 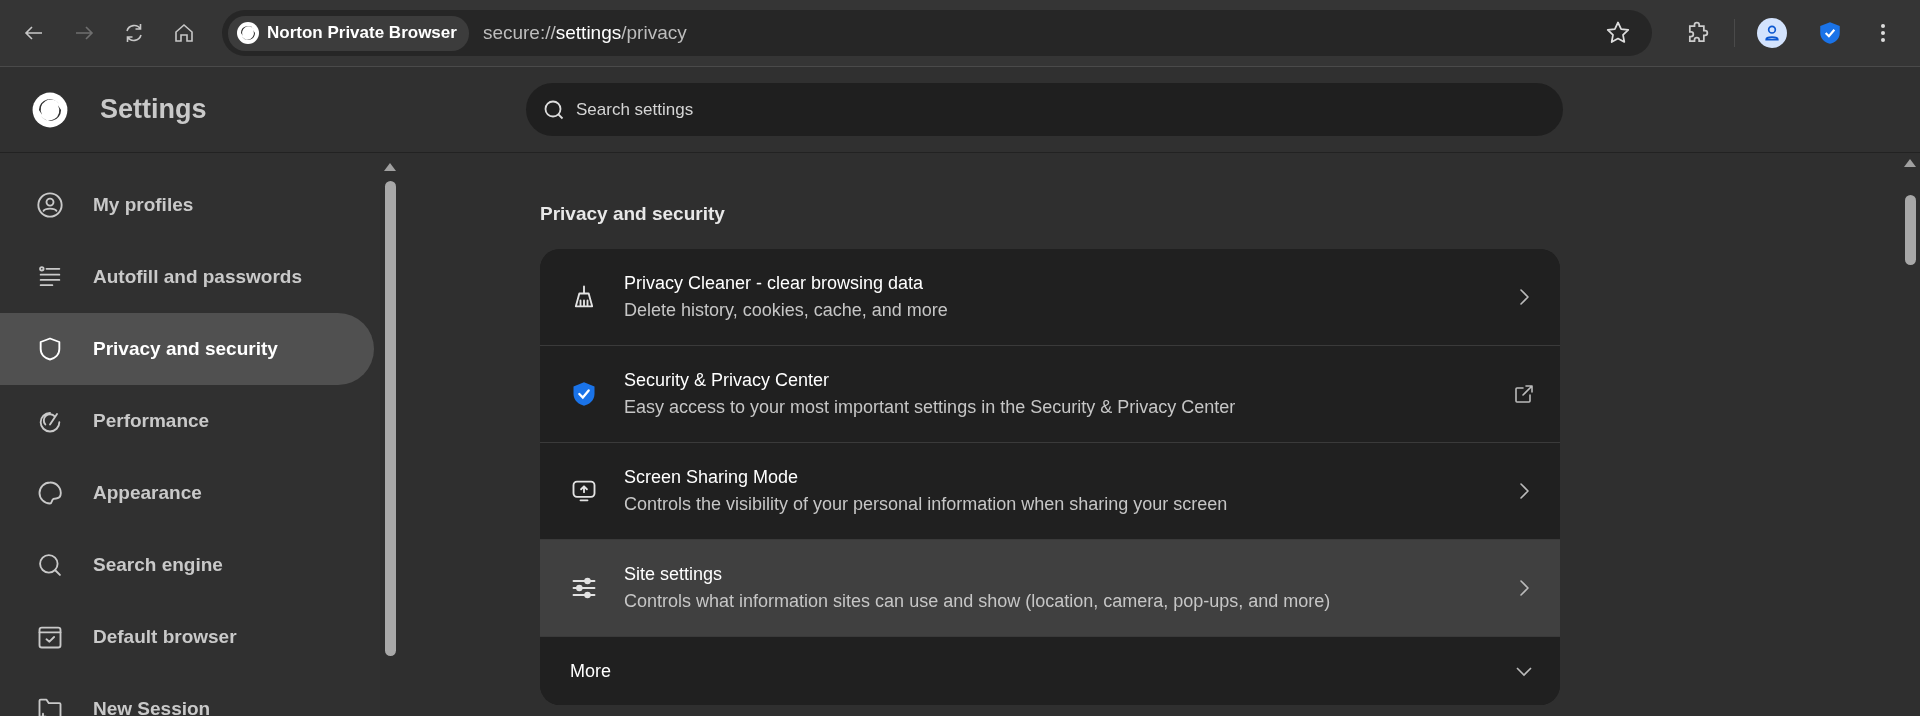 I want to click on row-title: Security & Privacy Center, so click(x=727, y=380).